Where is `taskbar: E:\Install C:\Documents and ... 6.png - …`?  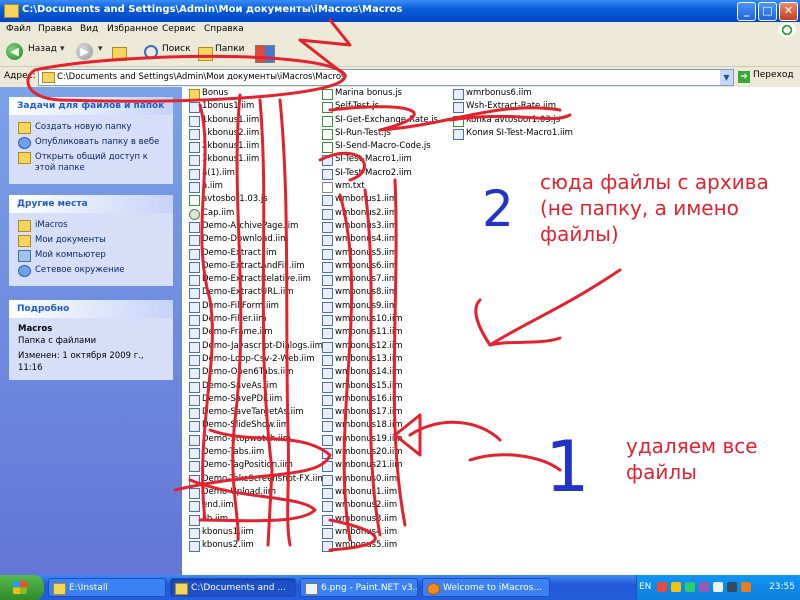
taskbar: E:\Install C:\Documents and ... 6.png - … is located at coordinates (400, 587).